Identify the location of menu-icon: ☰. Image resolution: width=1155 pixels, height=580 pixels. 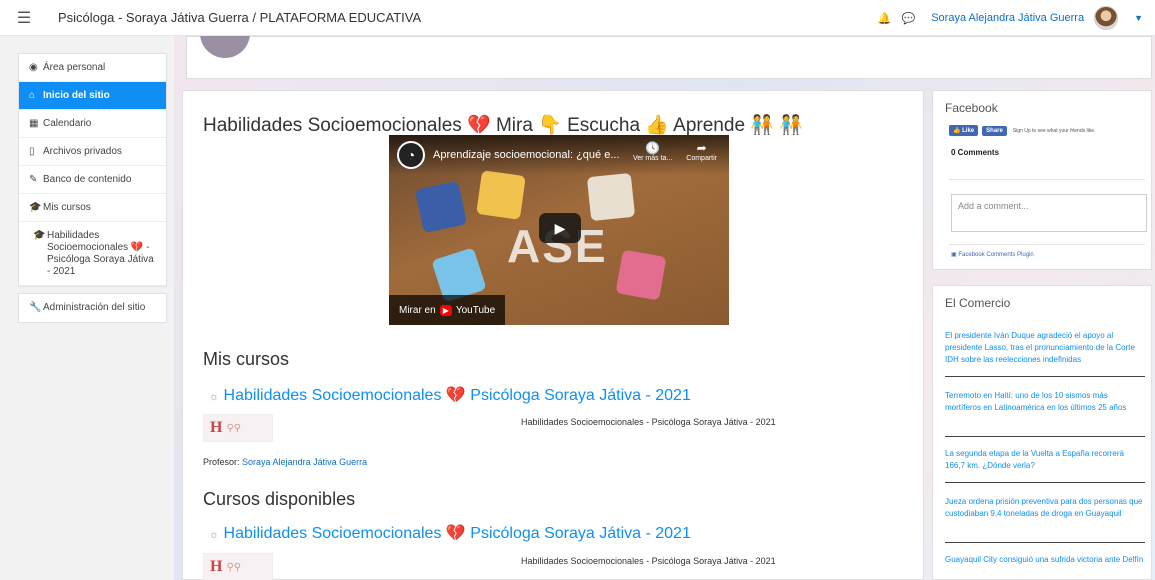
(24, 18).